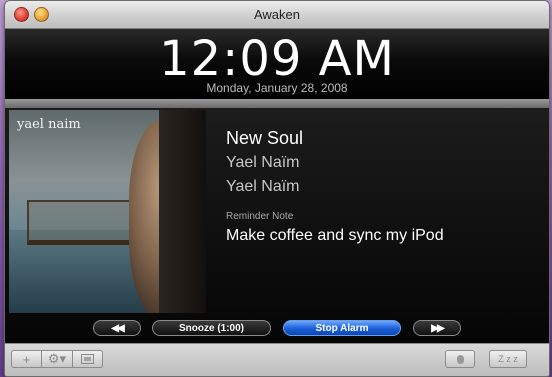 This screenshot has width=552, height=377. I want to click on display-button, so click(87, 359).